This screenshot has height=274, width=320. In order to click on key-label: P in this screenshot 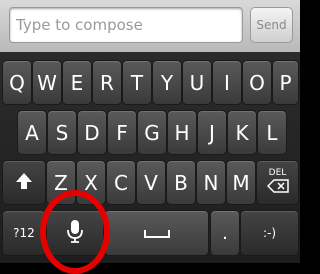, I will do `click(285, 82)`.